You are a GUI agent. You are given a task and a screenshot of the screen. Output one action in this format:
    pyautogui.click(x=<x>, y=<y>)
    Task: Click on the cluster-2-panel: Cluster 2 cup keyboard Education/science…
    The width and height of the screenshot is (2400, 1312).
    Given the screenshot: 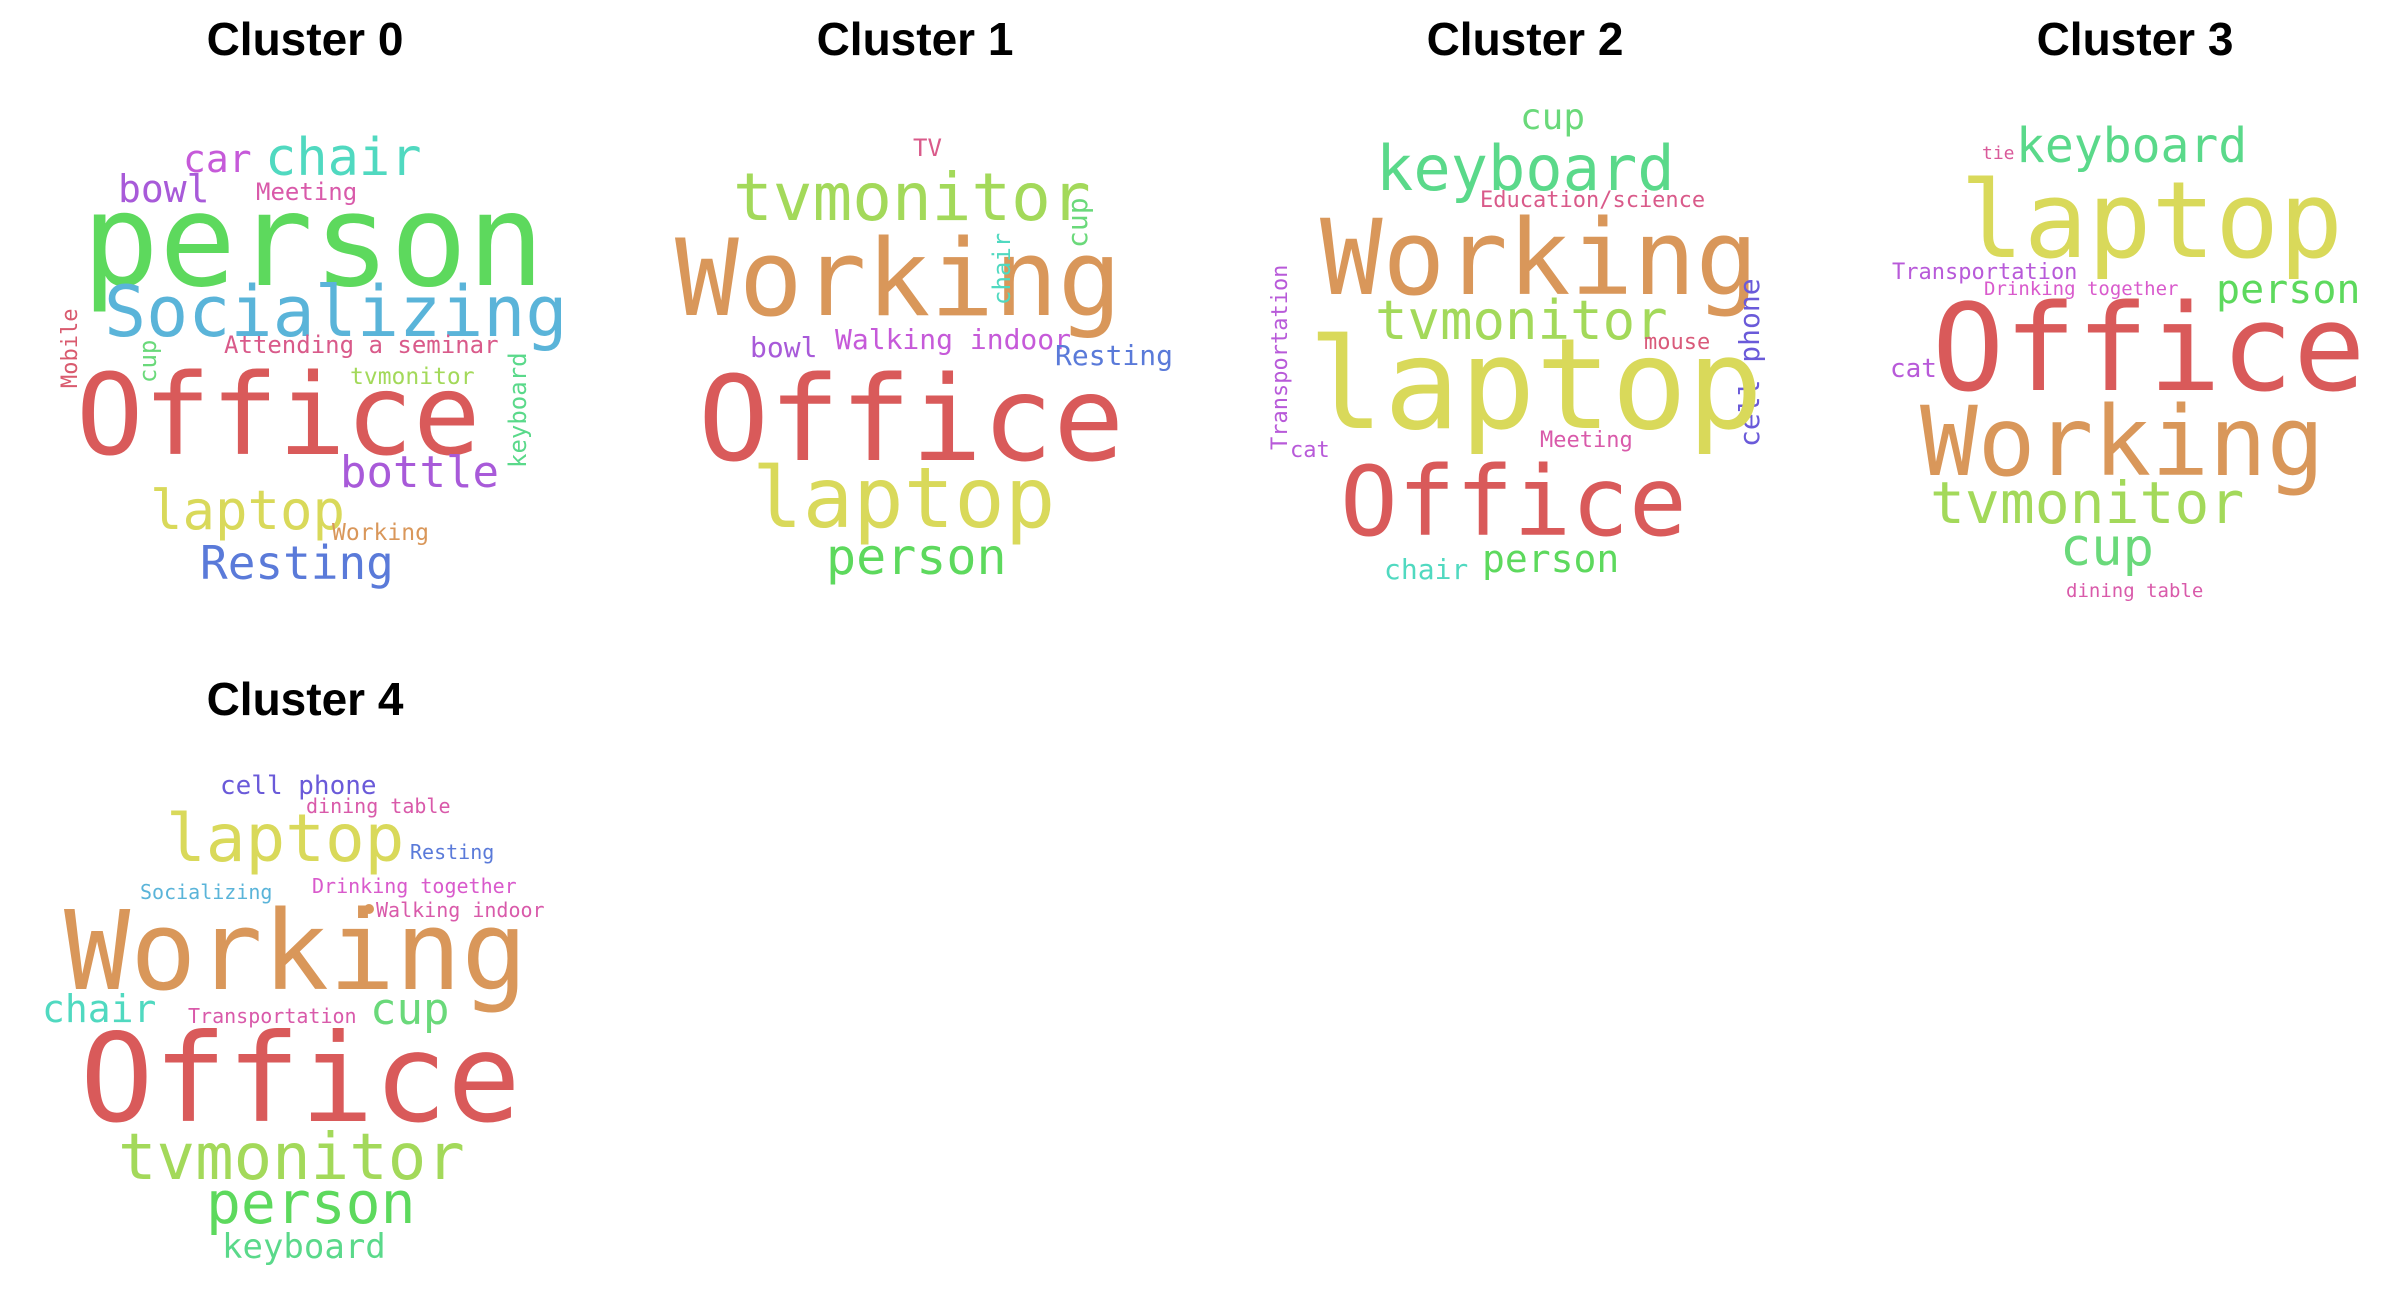 What is the action you would take?
    pyautogui.click(x=1525, y=320)
    